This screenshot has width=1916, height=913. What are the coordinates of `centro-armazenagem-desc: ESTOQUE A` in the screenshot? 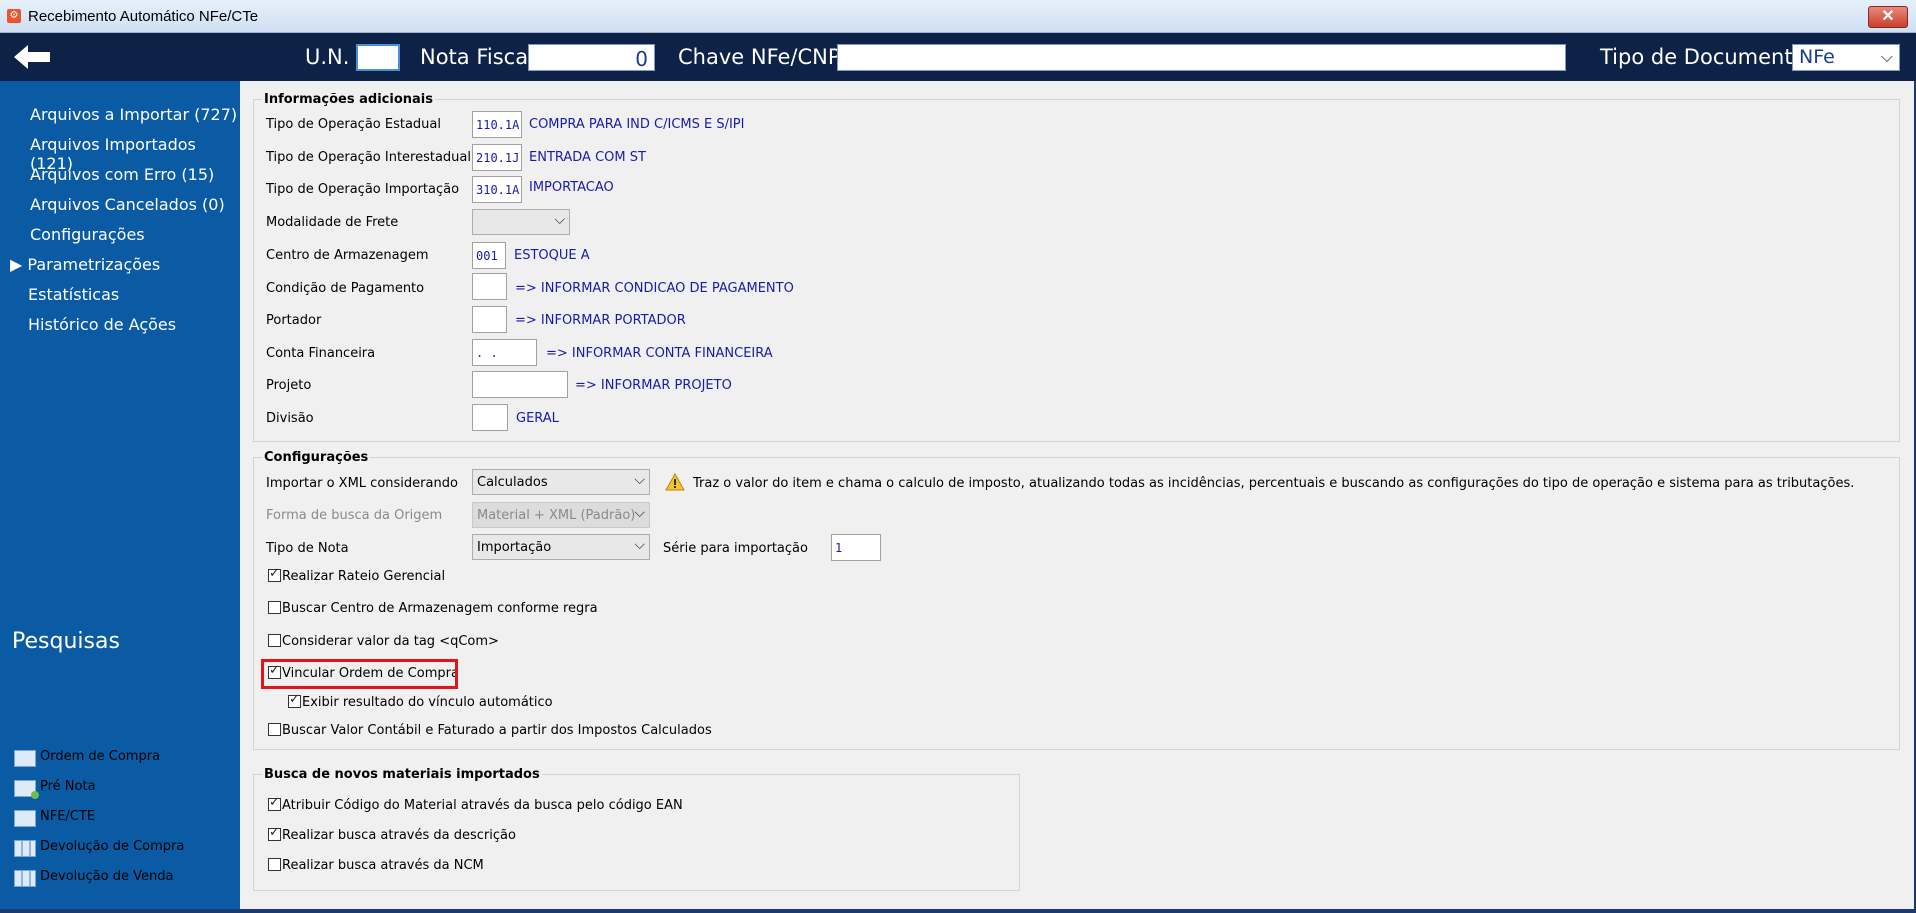 It's located at (552, 255).